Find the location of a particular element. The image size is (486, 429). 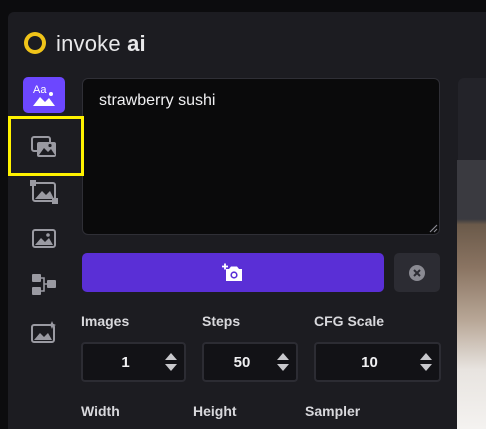

text-to-image-icon: Aa is located at coordinates (44, 95).